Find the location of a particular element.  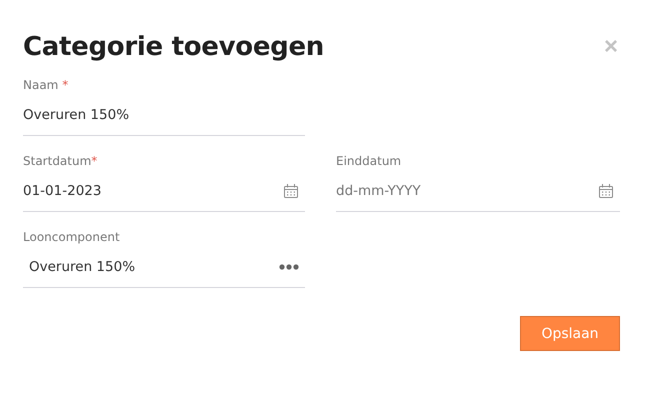

input-field: Overuren 150% is located at coordinates (164, 115).